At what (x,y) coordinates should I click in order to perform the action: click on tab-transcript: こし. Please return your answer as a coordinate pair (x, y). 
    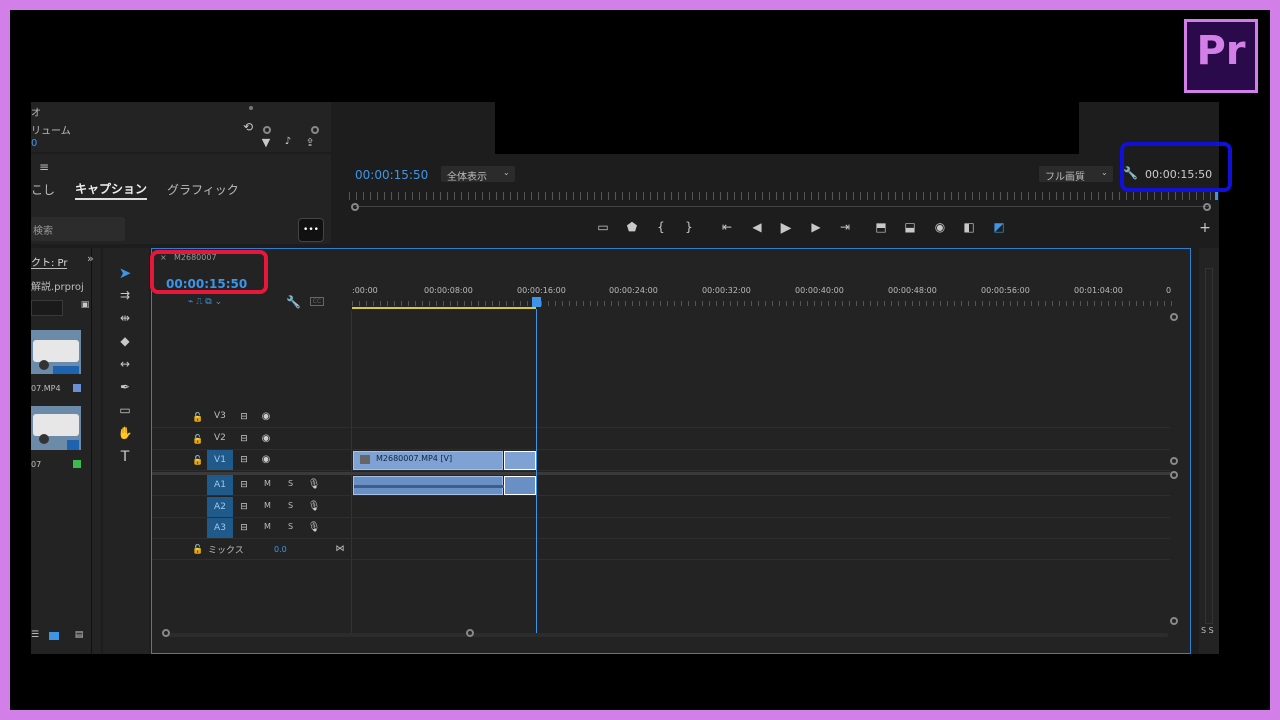
    Looking at the image, I should click on (43, 189).